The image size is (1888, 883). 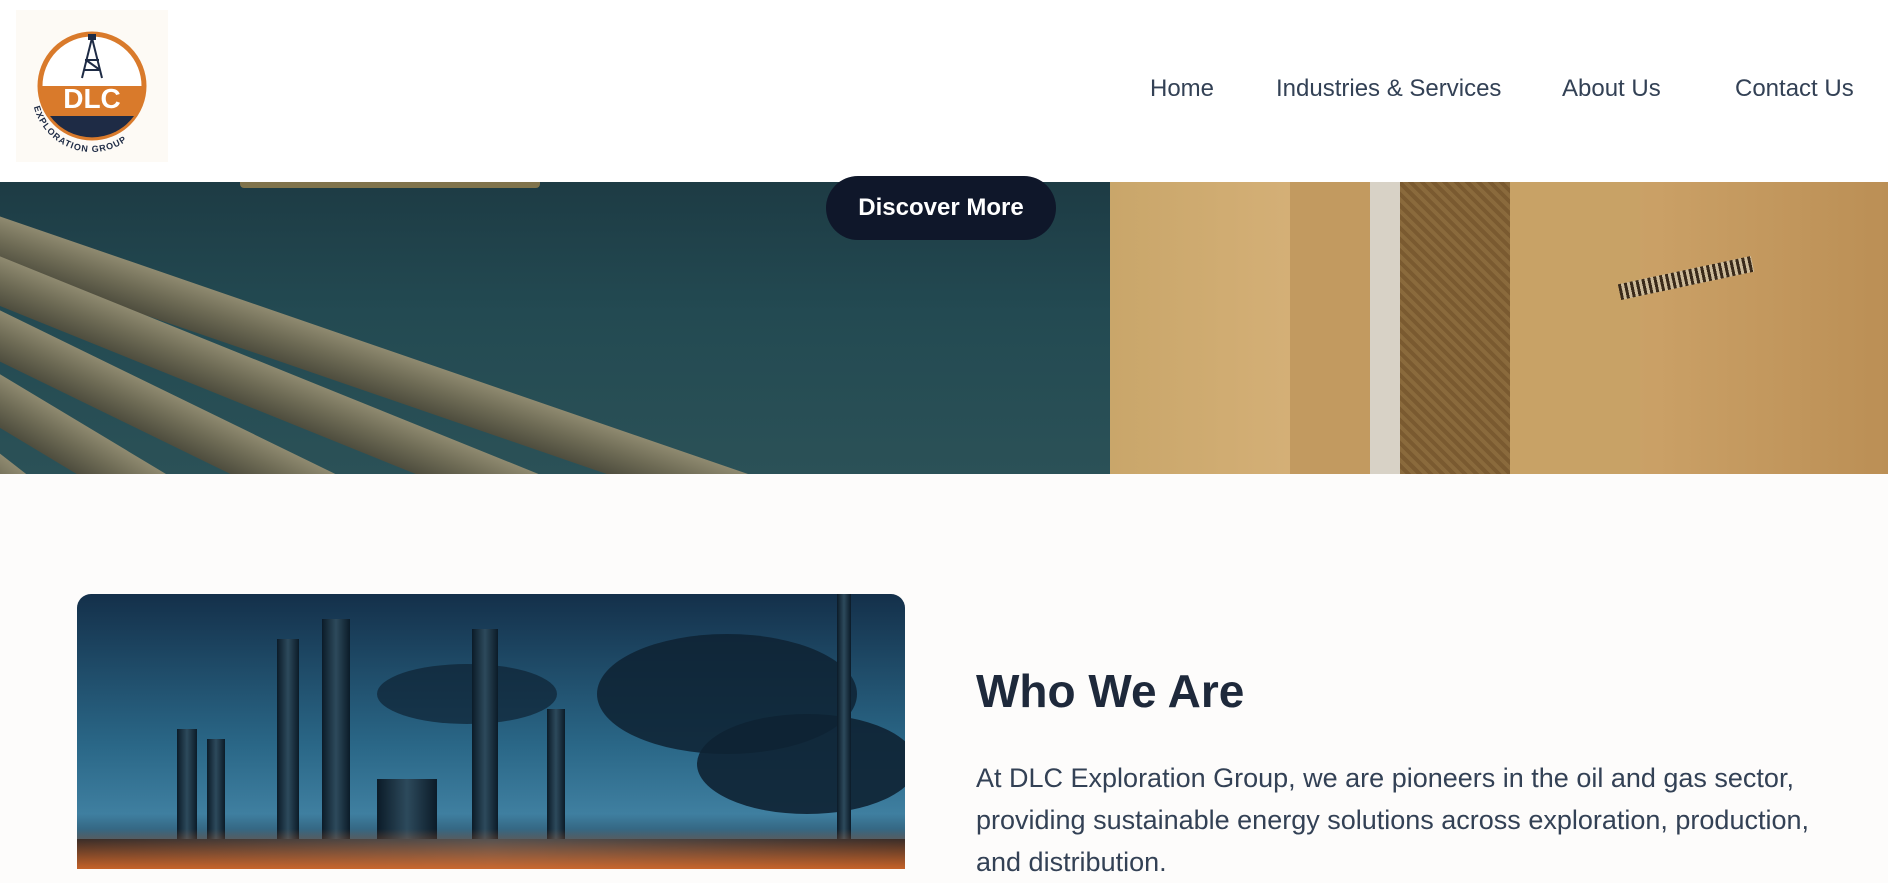 I want to click on who-we-are-heading: Who We Are, so click(x=1110, y=691).